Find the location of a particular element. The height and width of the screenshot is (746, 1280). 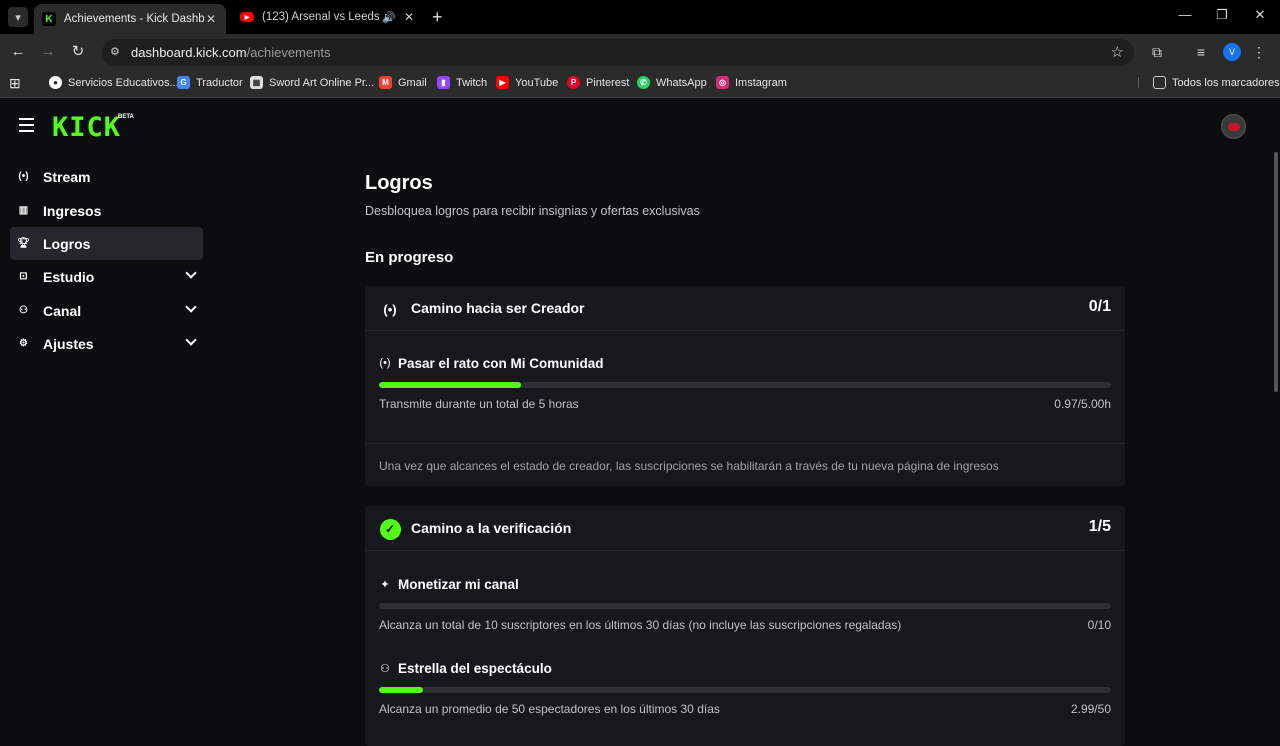

channel-icon: ⚇ is located at coordinates (23, 310).